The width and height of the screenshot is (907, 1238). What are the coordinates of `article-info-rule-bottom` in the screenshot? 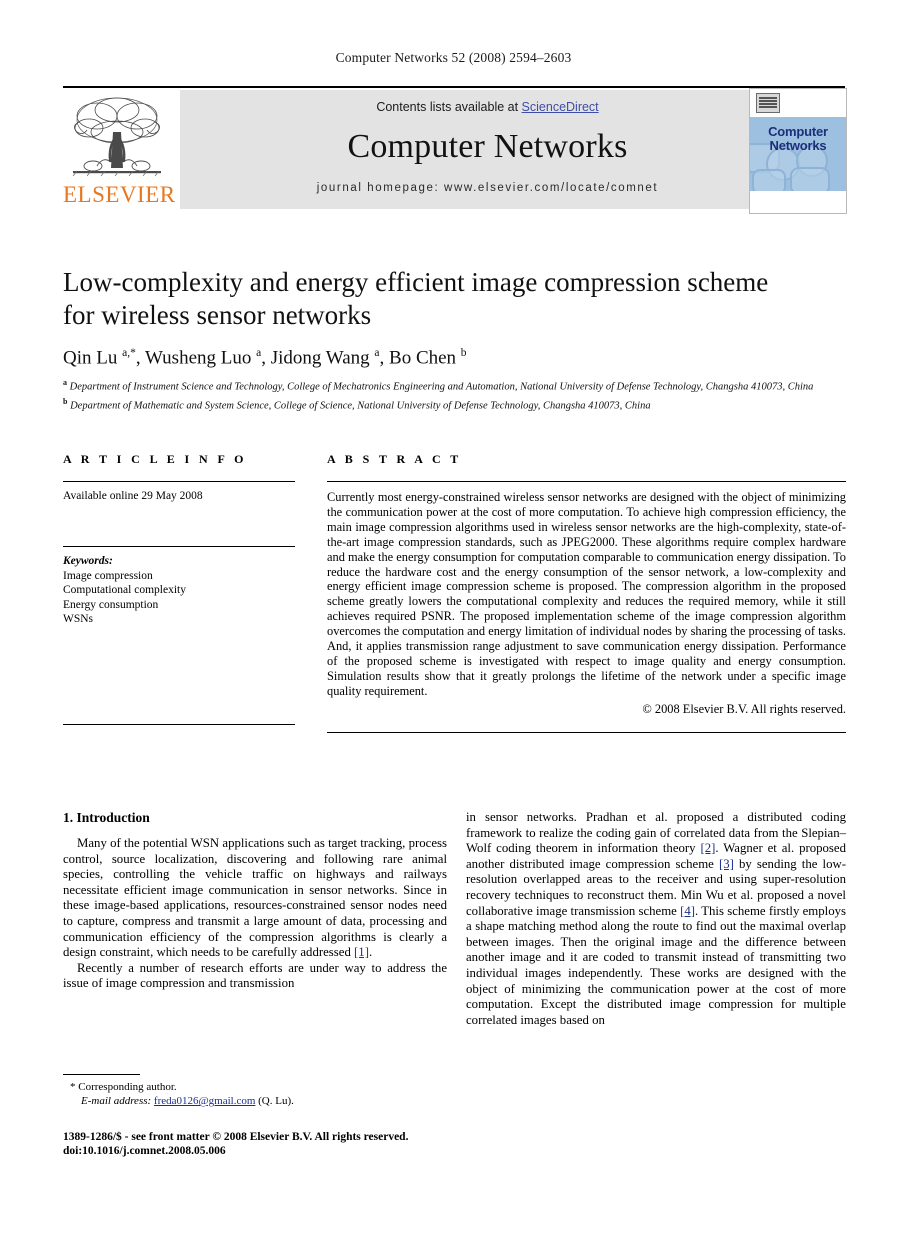 It's located at (179, 724).